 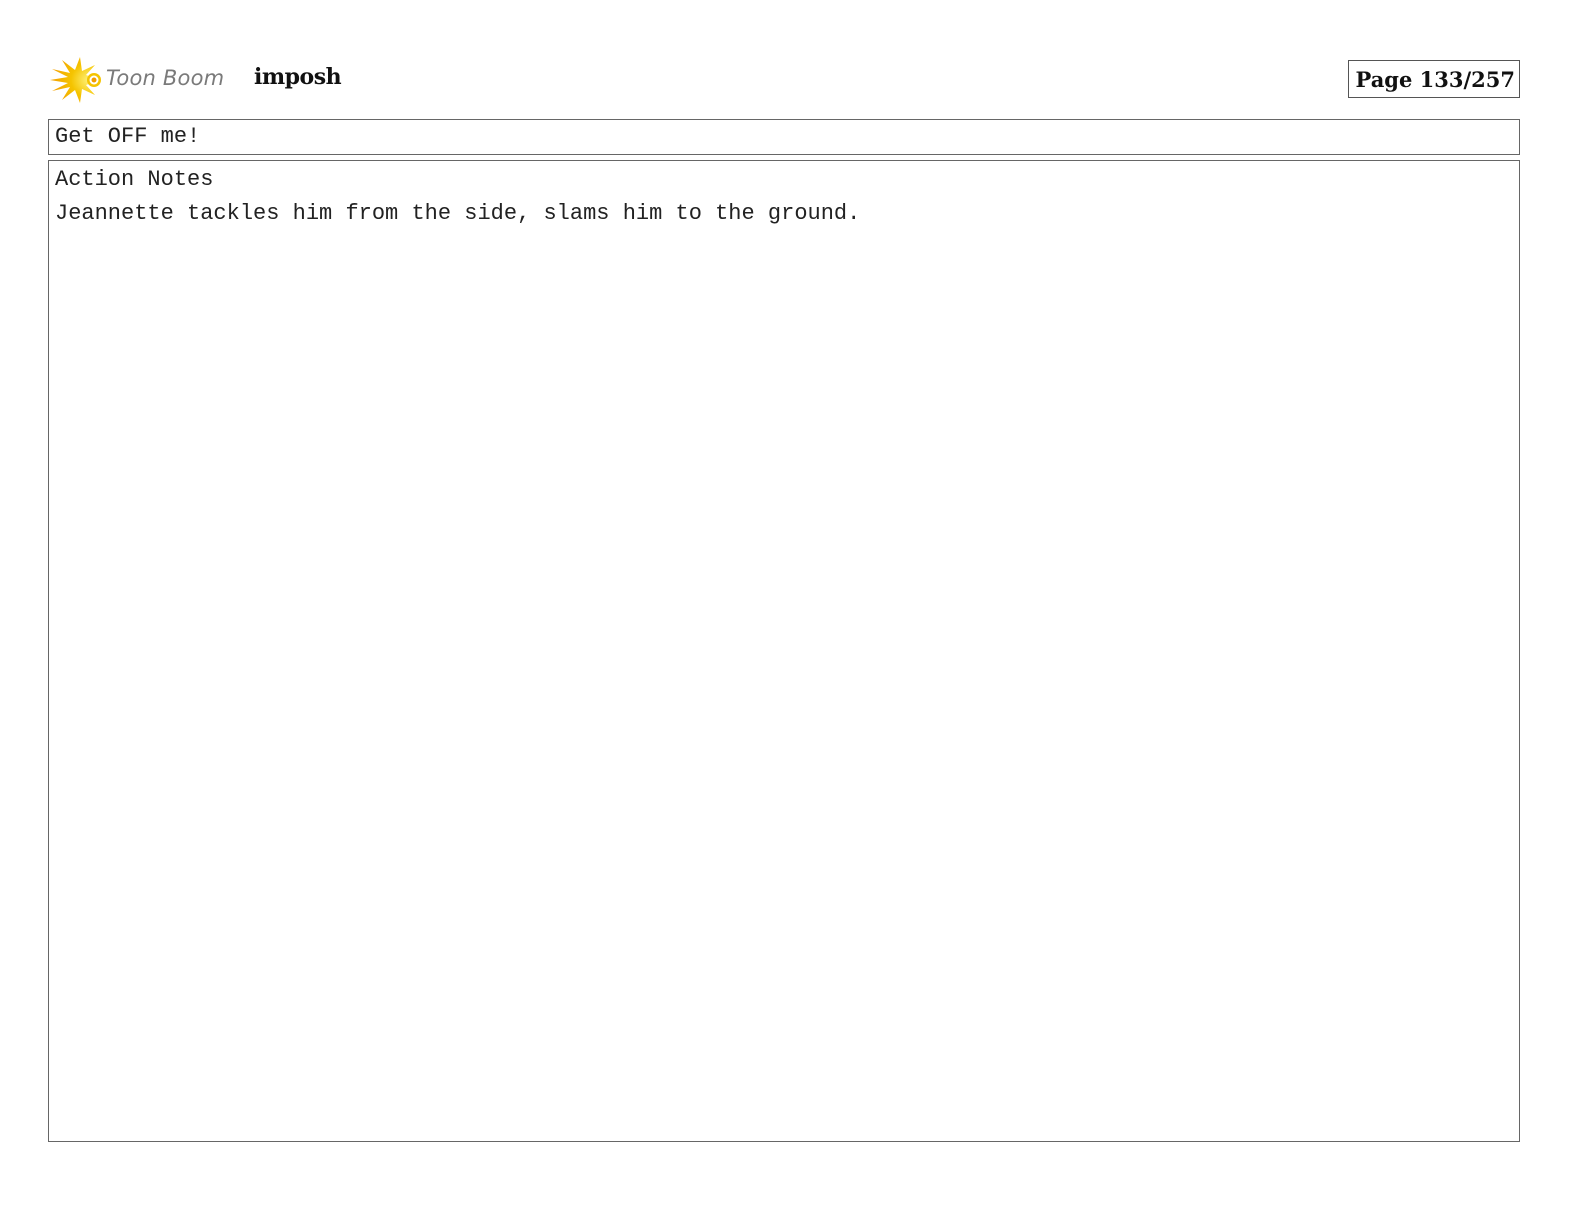 What do you see at coordinates (784, 137) in the screenshot?
I see `dialogue-panel: Get OFF me!` at bounding box center [784, 137].